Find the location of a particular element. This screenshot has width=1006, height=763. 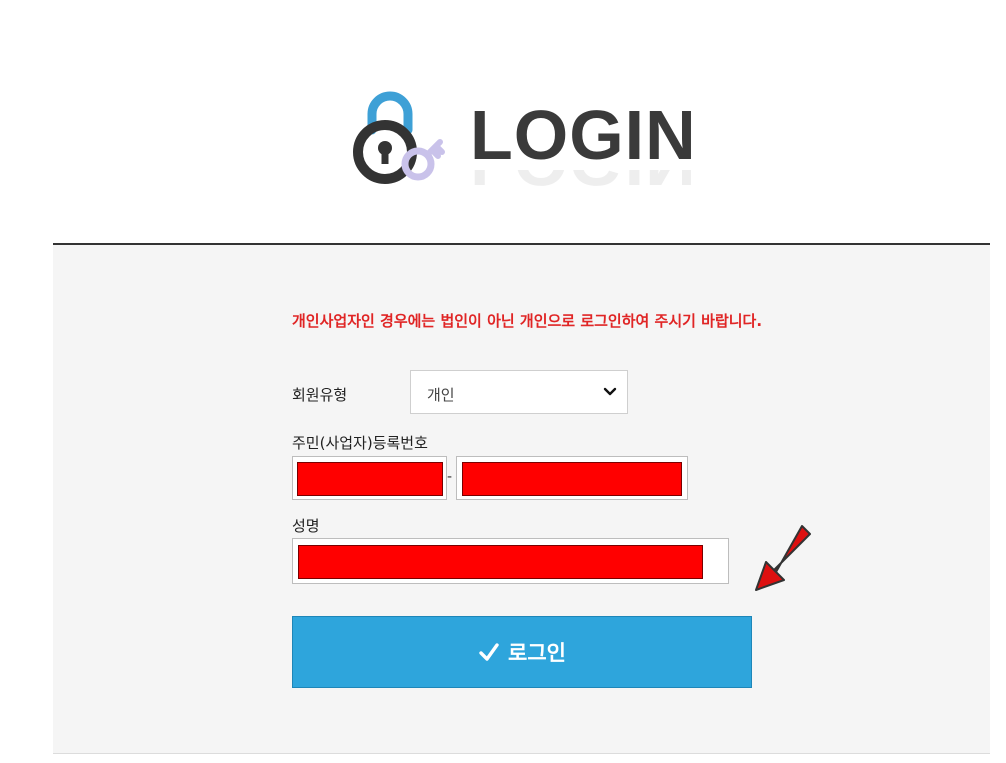

reg-number-second-input is located at coordinates (572, 478).